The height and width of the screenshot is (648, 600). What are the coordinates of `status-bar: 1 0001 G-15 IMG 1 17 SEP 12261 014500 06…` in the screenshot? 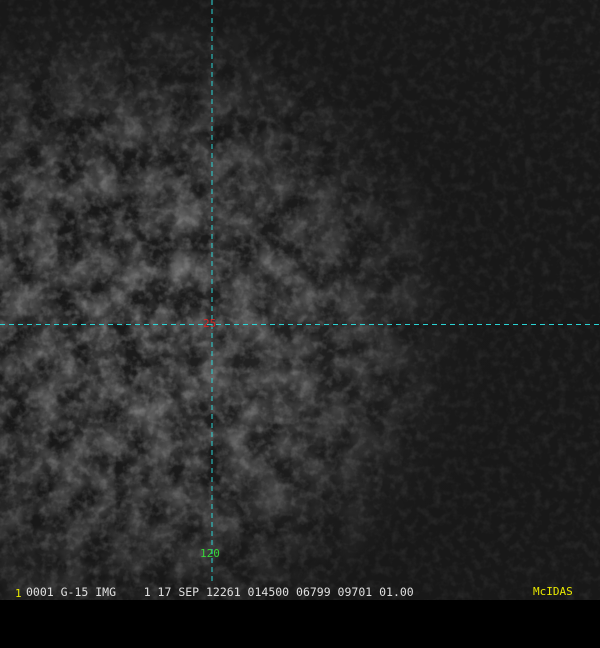 It's located at (300, 592).